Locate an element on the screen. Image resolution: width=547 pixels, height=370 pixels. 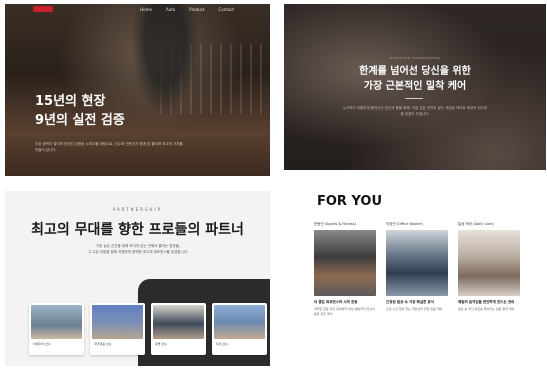
runner-legs-image is located at coordinates (165, 66).